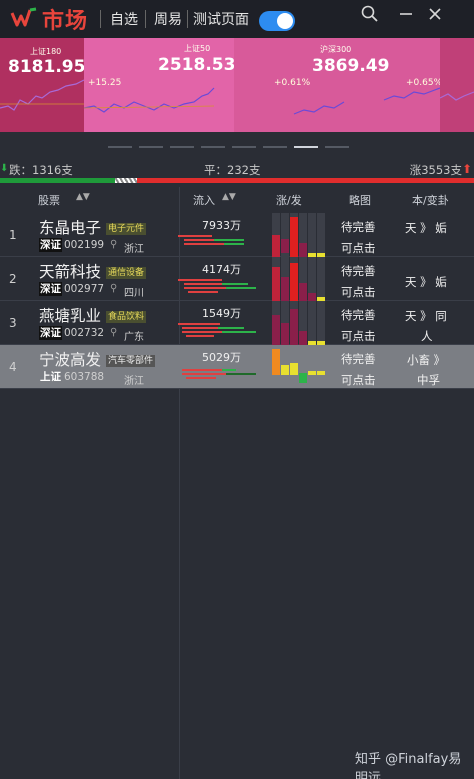 The width and height of the screenshot is (474, 779). What do you see at coordinates (457, 96) in the screenshot?
I see `index-sparkline` at bounding box center [457, 96].